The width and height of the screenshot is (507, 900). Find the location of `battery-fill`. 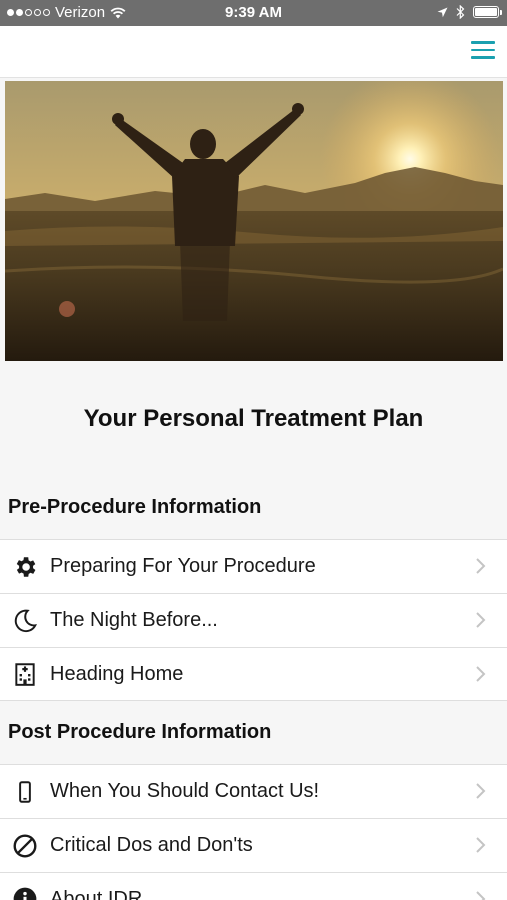

battery-fill is located at coordinates (486, 12).